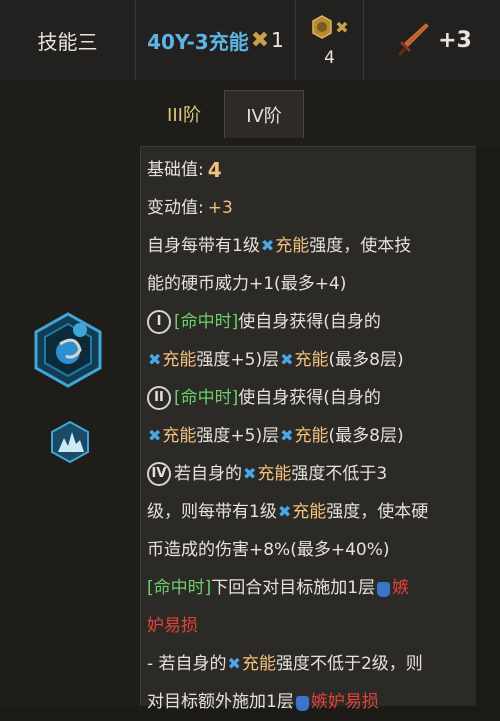 This screenshot has width=500, height=721. I want to click on desc-text: 级，则每带有1级, so click(212, 512).